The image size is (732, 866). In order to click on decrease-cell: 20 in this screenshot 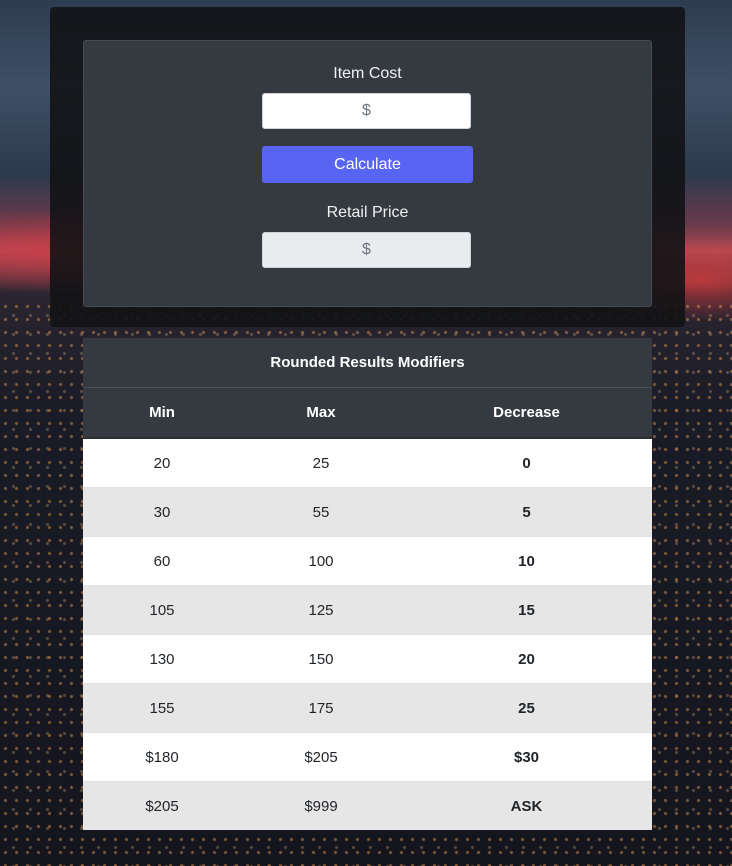, I will do `click(527, 659)`.